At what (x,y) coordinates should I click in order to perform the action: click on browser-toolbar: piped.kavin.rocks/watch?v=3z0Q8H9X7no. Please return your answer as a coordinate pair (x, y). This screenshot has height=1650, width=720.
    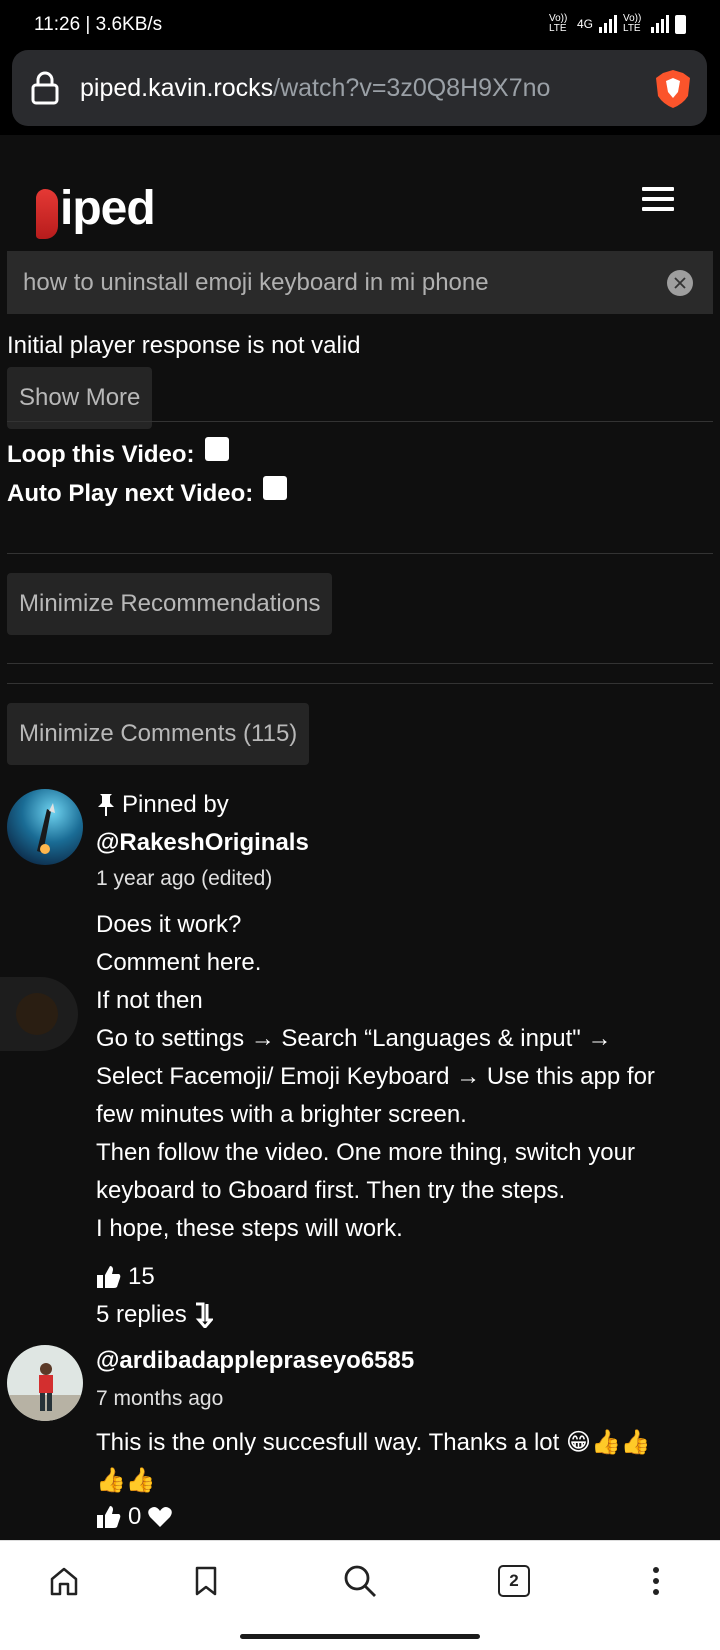
    Looking at the image, I should click on (360, 92).